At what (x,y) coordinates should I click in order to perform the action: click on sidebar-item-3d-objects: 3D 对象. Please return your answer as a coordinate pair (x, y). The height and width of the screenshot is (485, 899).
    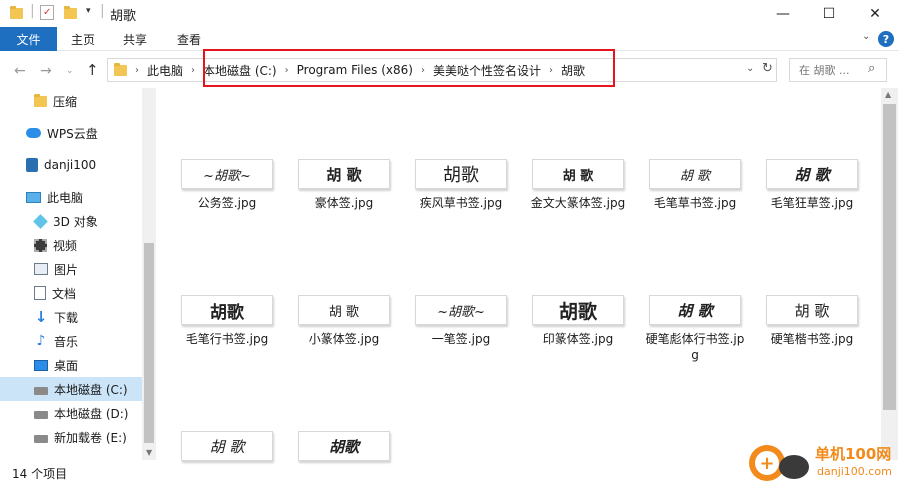
    Looking at the image, I should click on (71, 221).